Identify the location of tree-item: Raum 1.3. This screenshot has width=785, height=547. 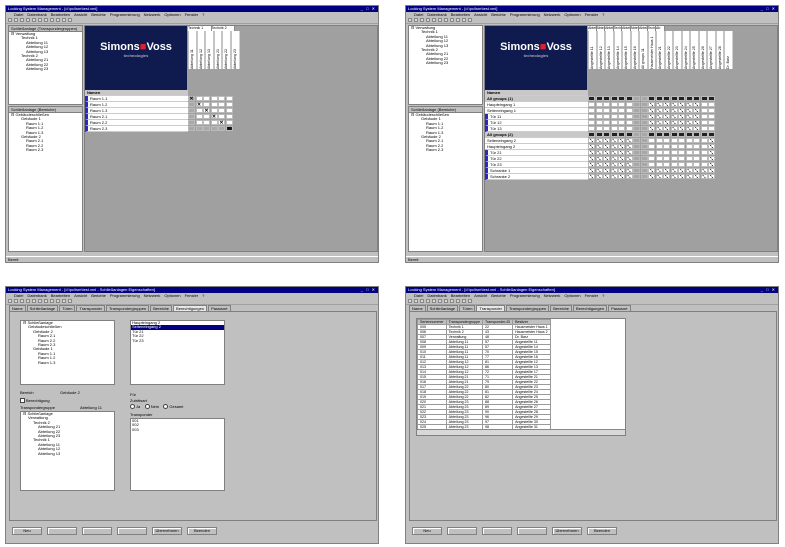
(67, 362).